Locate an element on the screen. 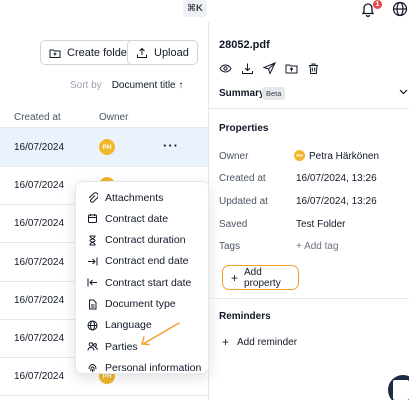 The width and height of the screenshot is (409, 400). download-icon is located at coordinates (247, 68).